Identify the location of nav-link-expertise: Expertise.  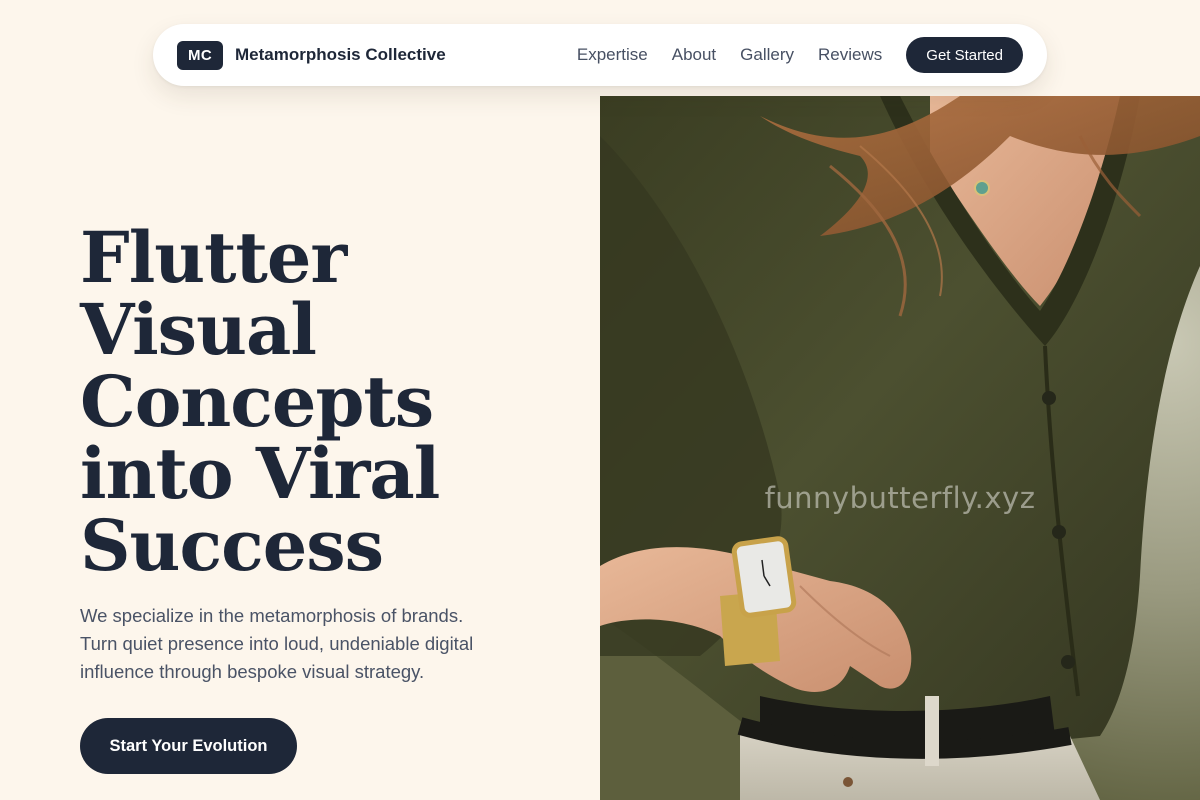
(612, 55).